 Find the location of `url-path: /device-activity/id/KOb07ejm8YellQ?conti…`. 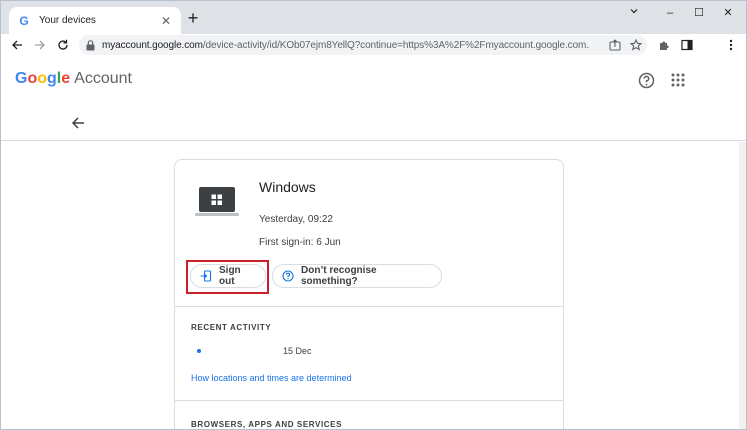

url-path: /device-activity/id/KOb07ejm8YellQ?conti… is located at coordinates (396, 45).